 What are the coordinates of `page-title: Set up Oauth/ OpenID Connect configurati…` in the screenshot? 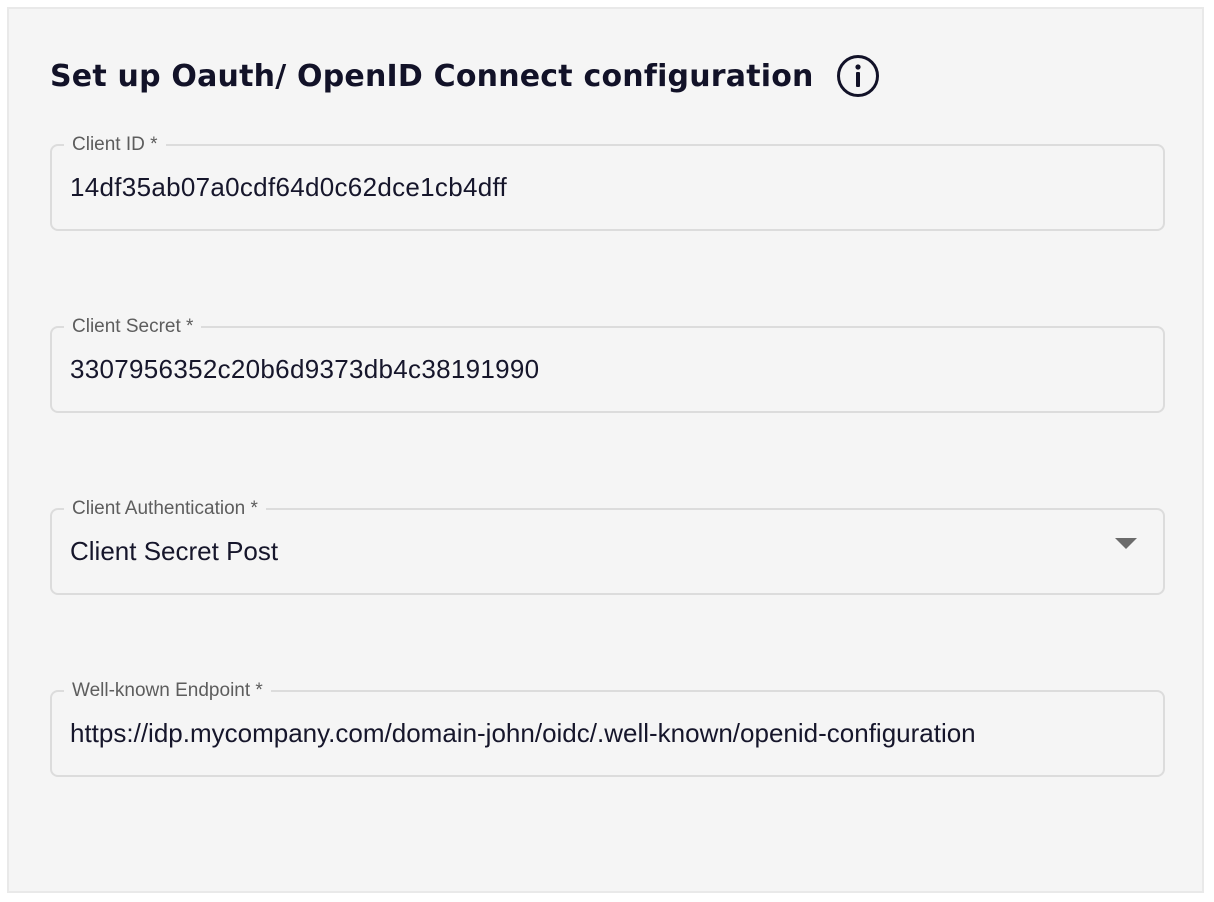 It's located at (432, 76).